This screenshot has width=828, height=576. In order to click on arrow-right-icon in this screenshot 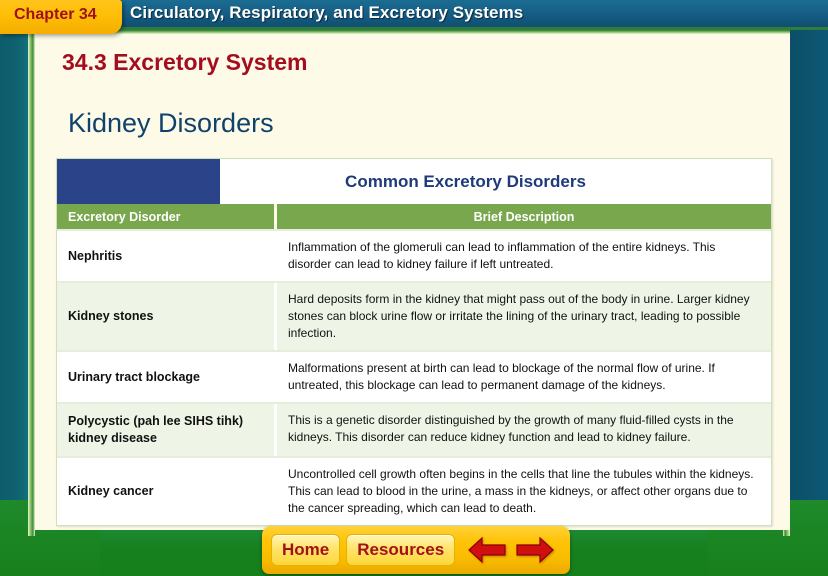, I will do `click(535, 550)`.